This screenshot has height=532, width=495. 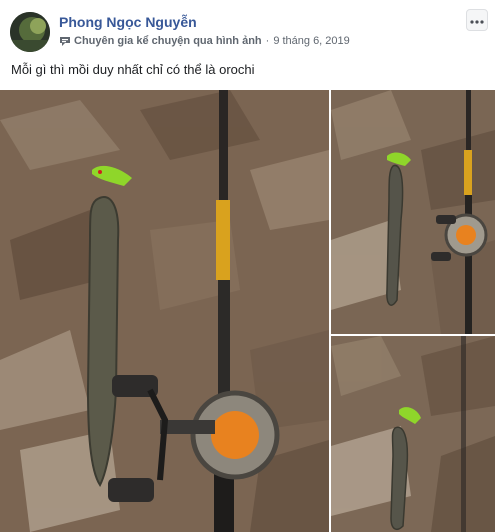 I want to click on author-badge: Chuyên gia kể chuyện qua hình ảnh, so click(x=168, y=41).